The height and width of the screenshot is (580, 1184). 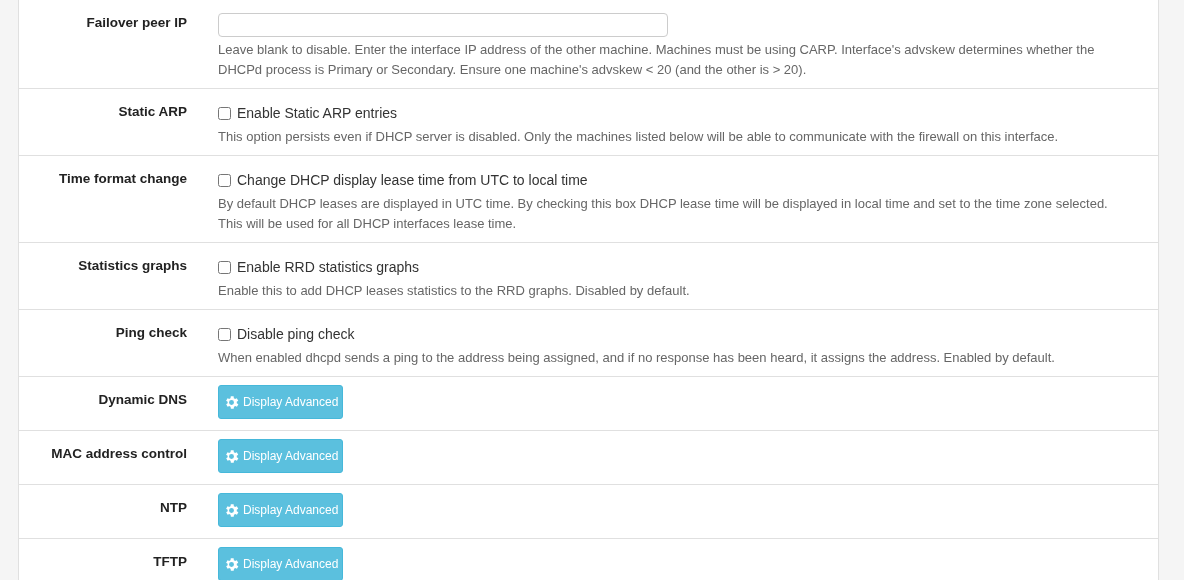 I want to click on checkbox-label: Change DHCP display lease time from UTC to local time, so click(x=412, y=180).